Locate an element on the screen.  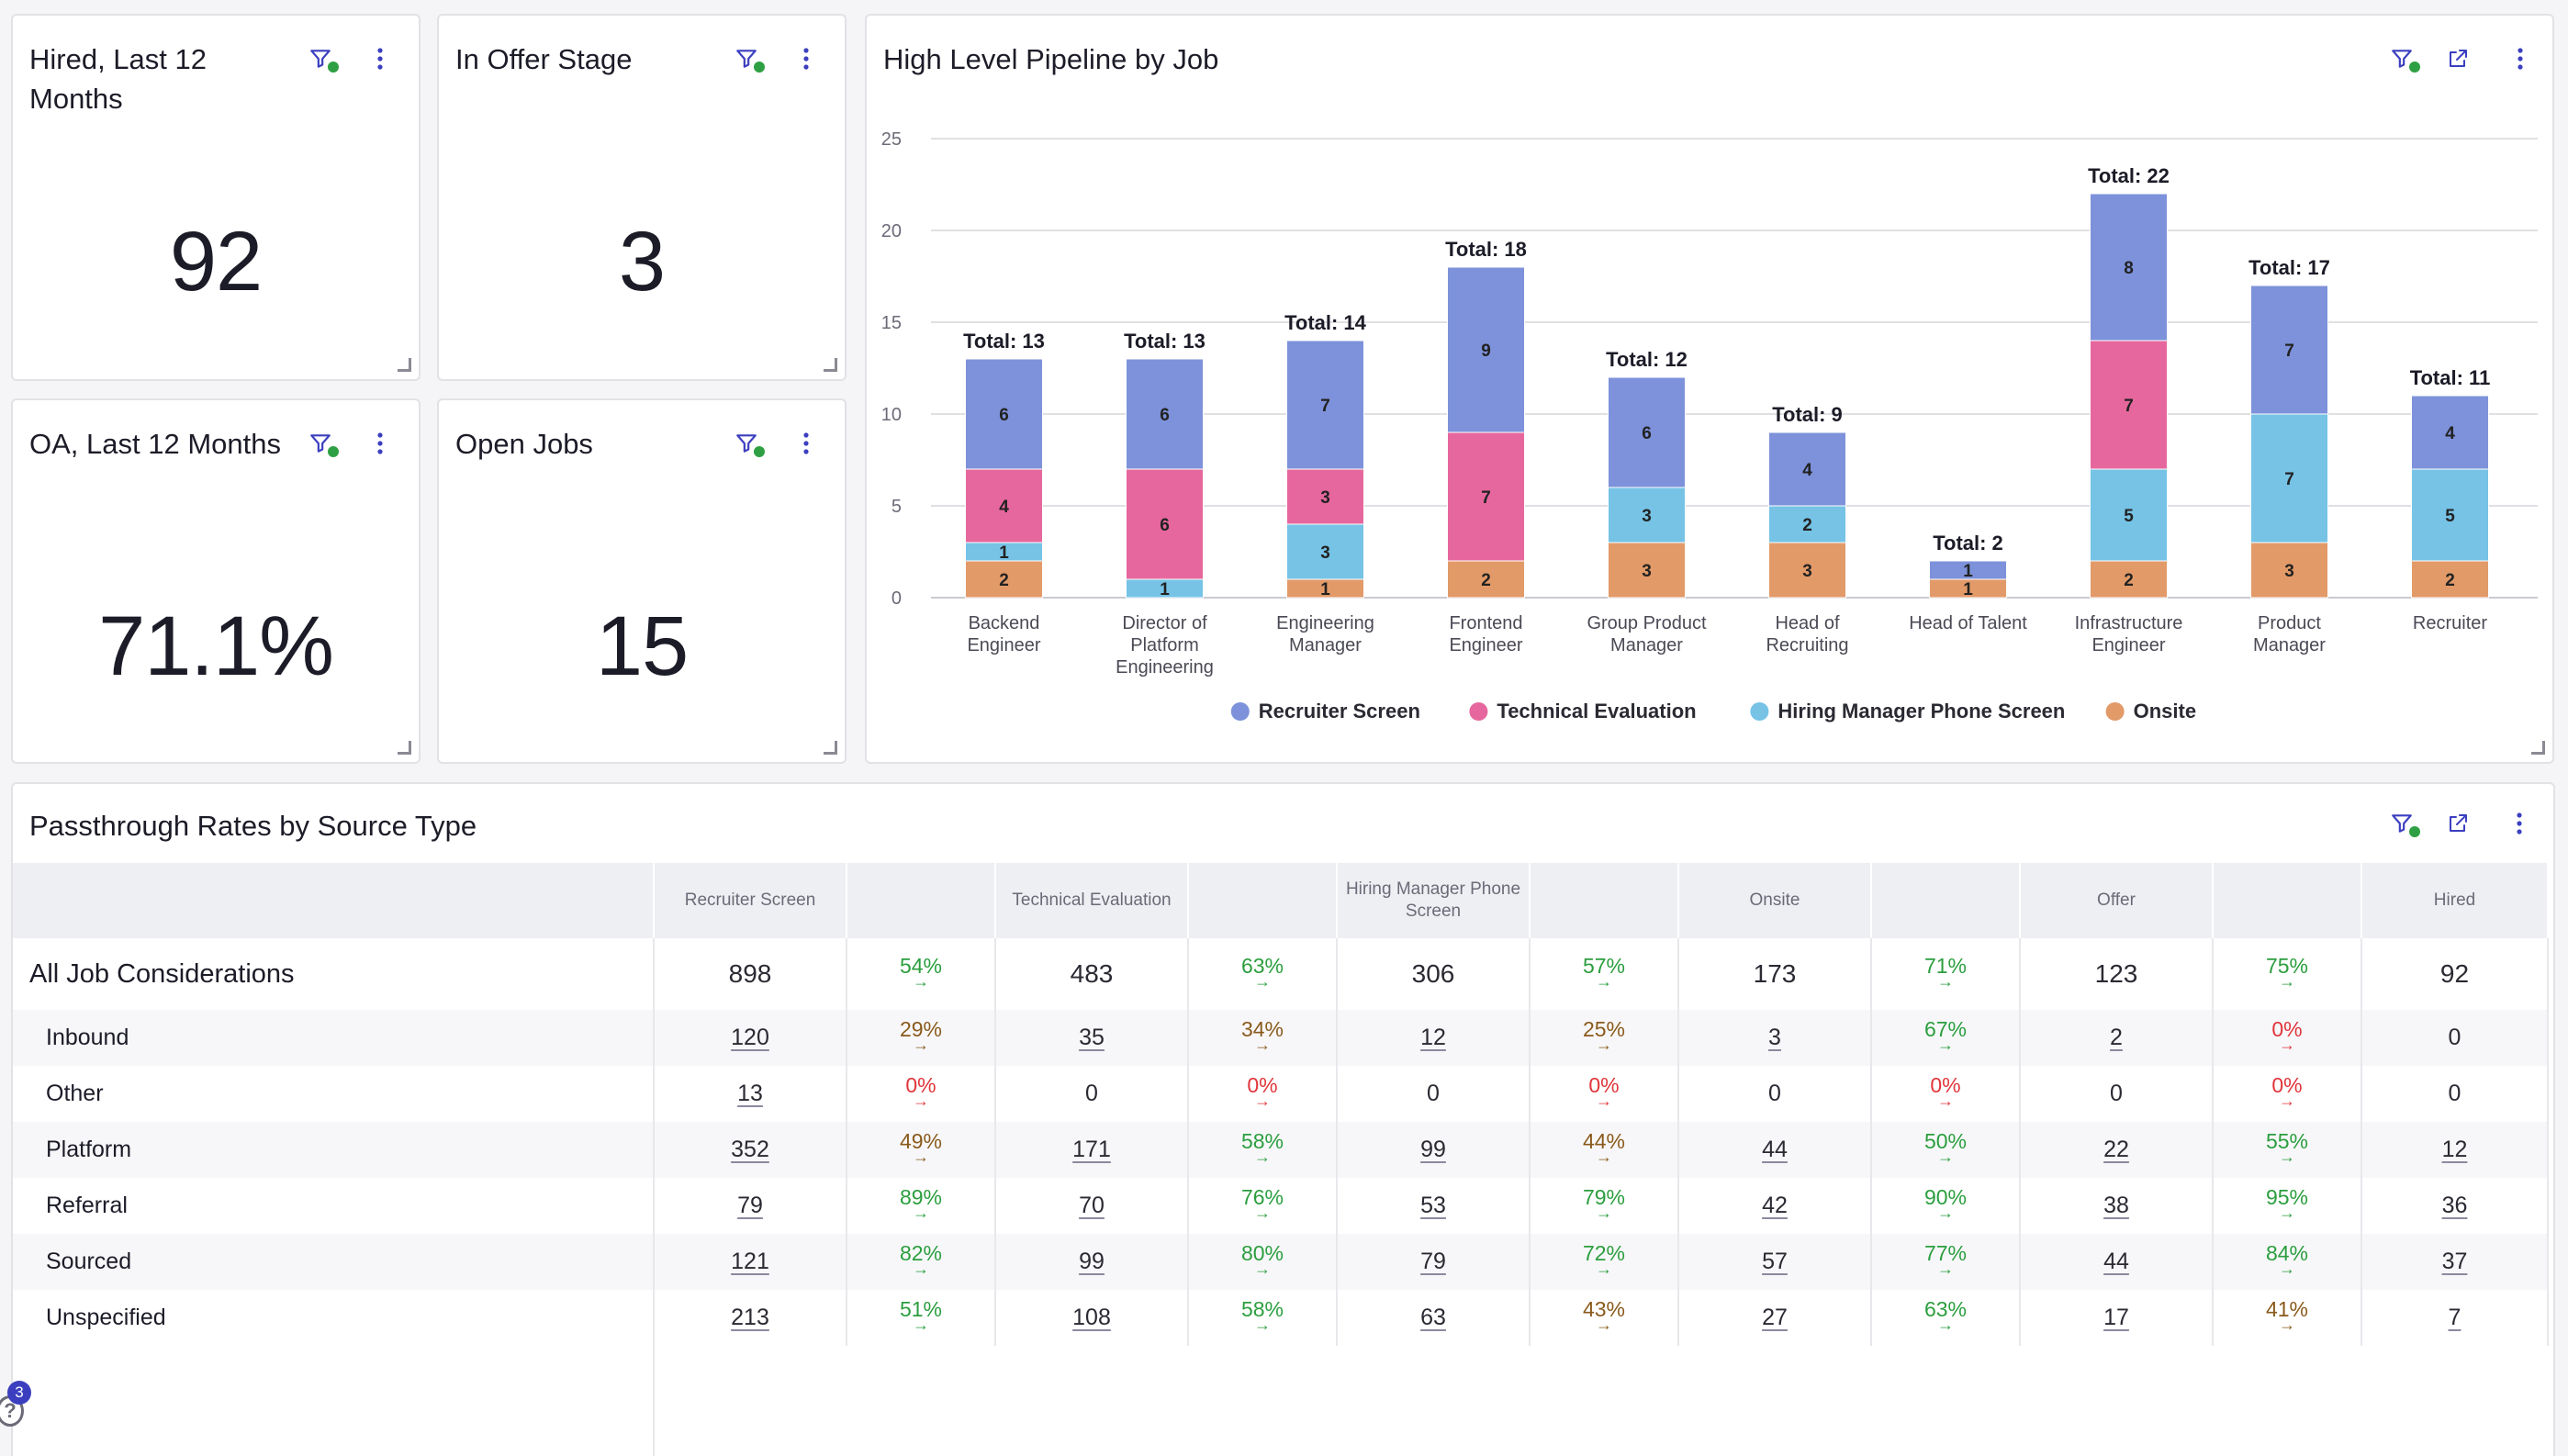
external-link-icon is located at coordinates (2458, 823).